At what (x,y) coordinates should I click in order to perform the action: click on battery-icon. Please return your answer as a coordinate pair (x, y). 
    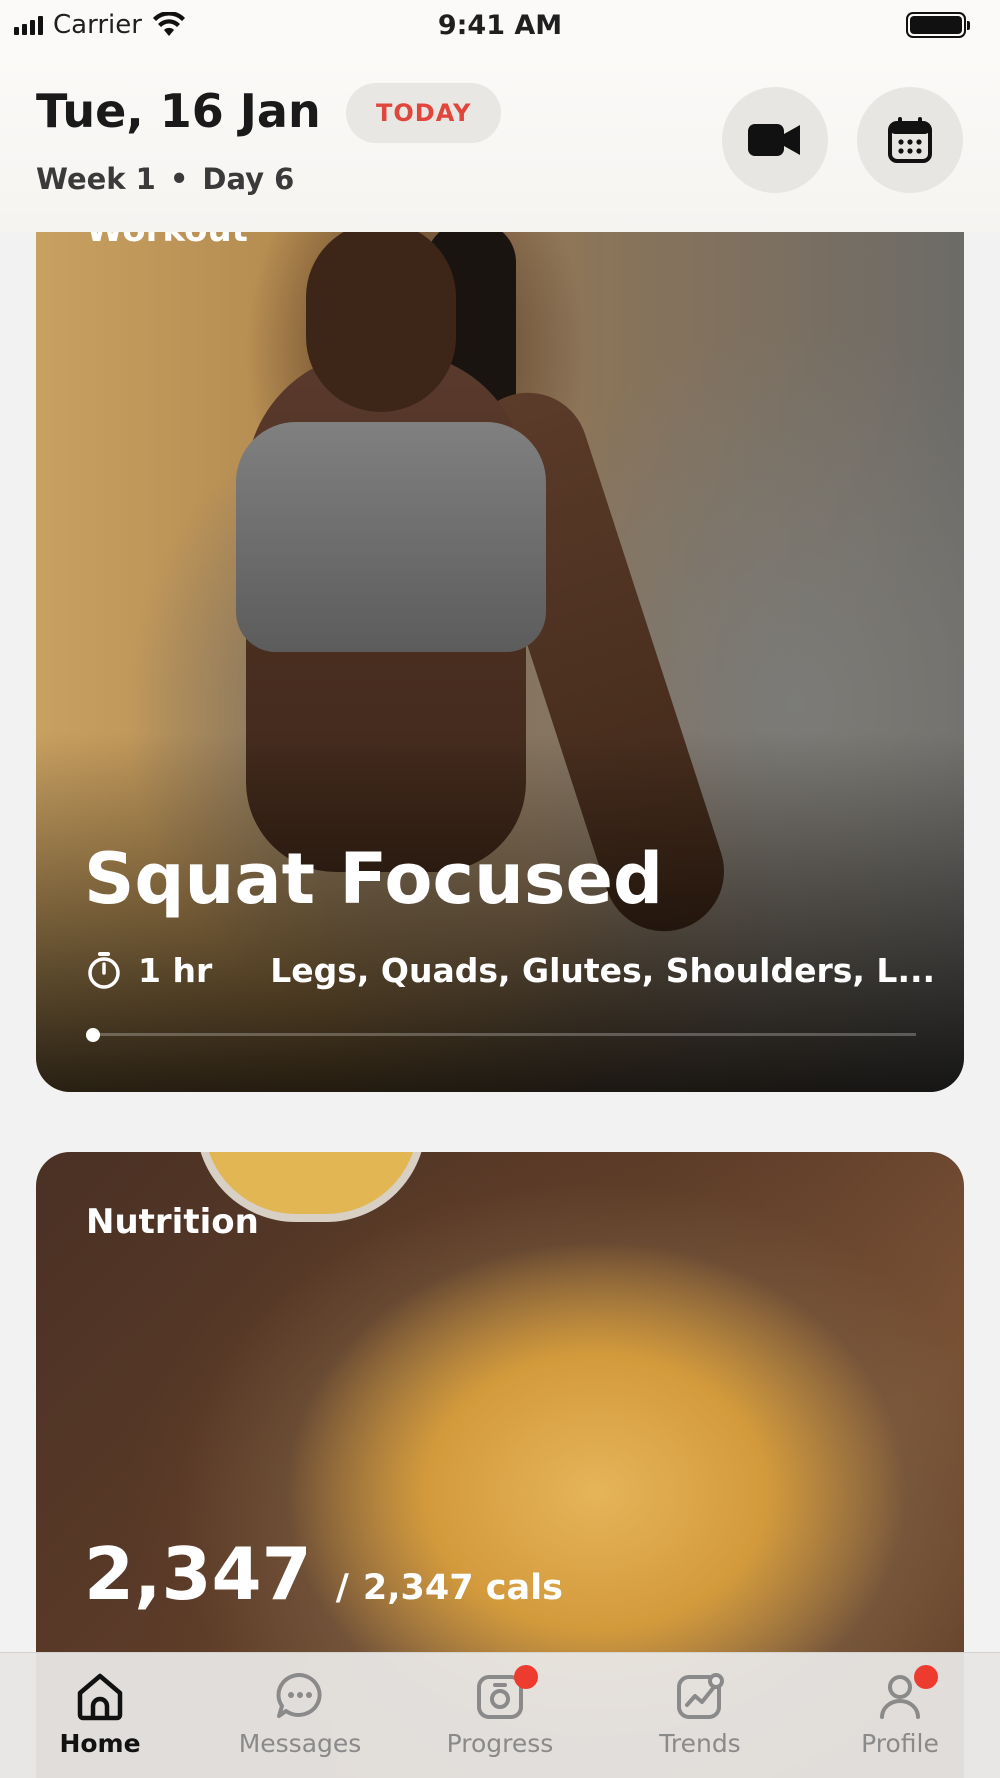
    Looking at the image, I should click on (938, 25).